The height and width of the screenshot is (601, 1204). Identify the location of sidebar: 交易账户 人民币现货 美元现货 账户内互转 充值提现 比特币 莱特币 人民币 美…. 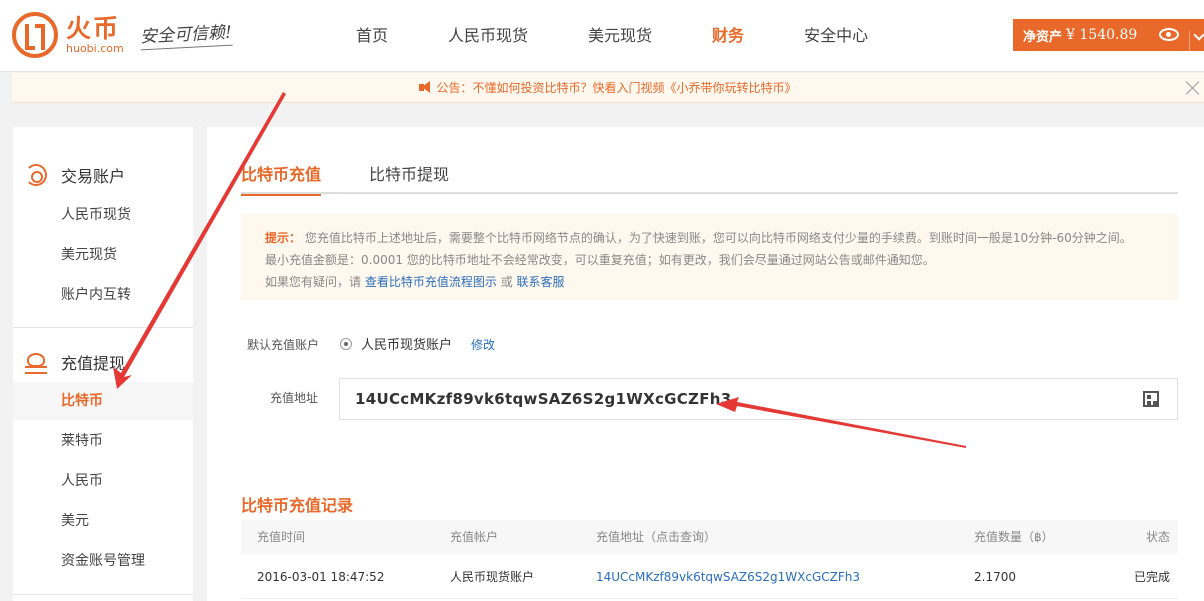
(103, 364).